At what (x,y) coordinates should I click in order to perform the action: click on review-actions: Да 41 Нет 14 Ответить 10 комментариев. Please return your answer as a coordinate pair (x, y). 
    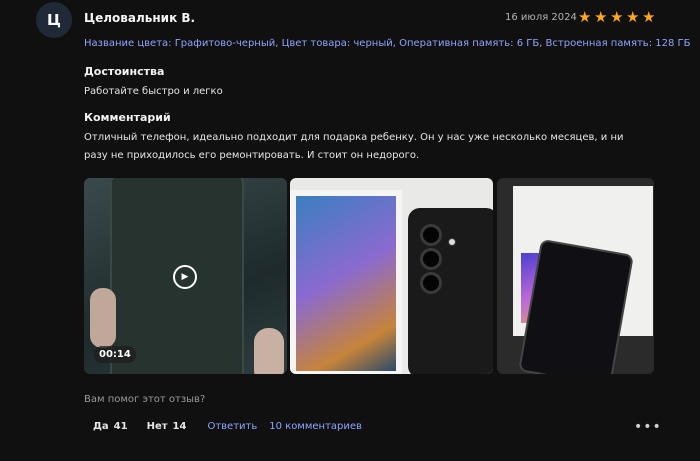
    Looking at the image, I should click on (227, 426).